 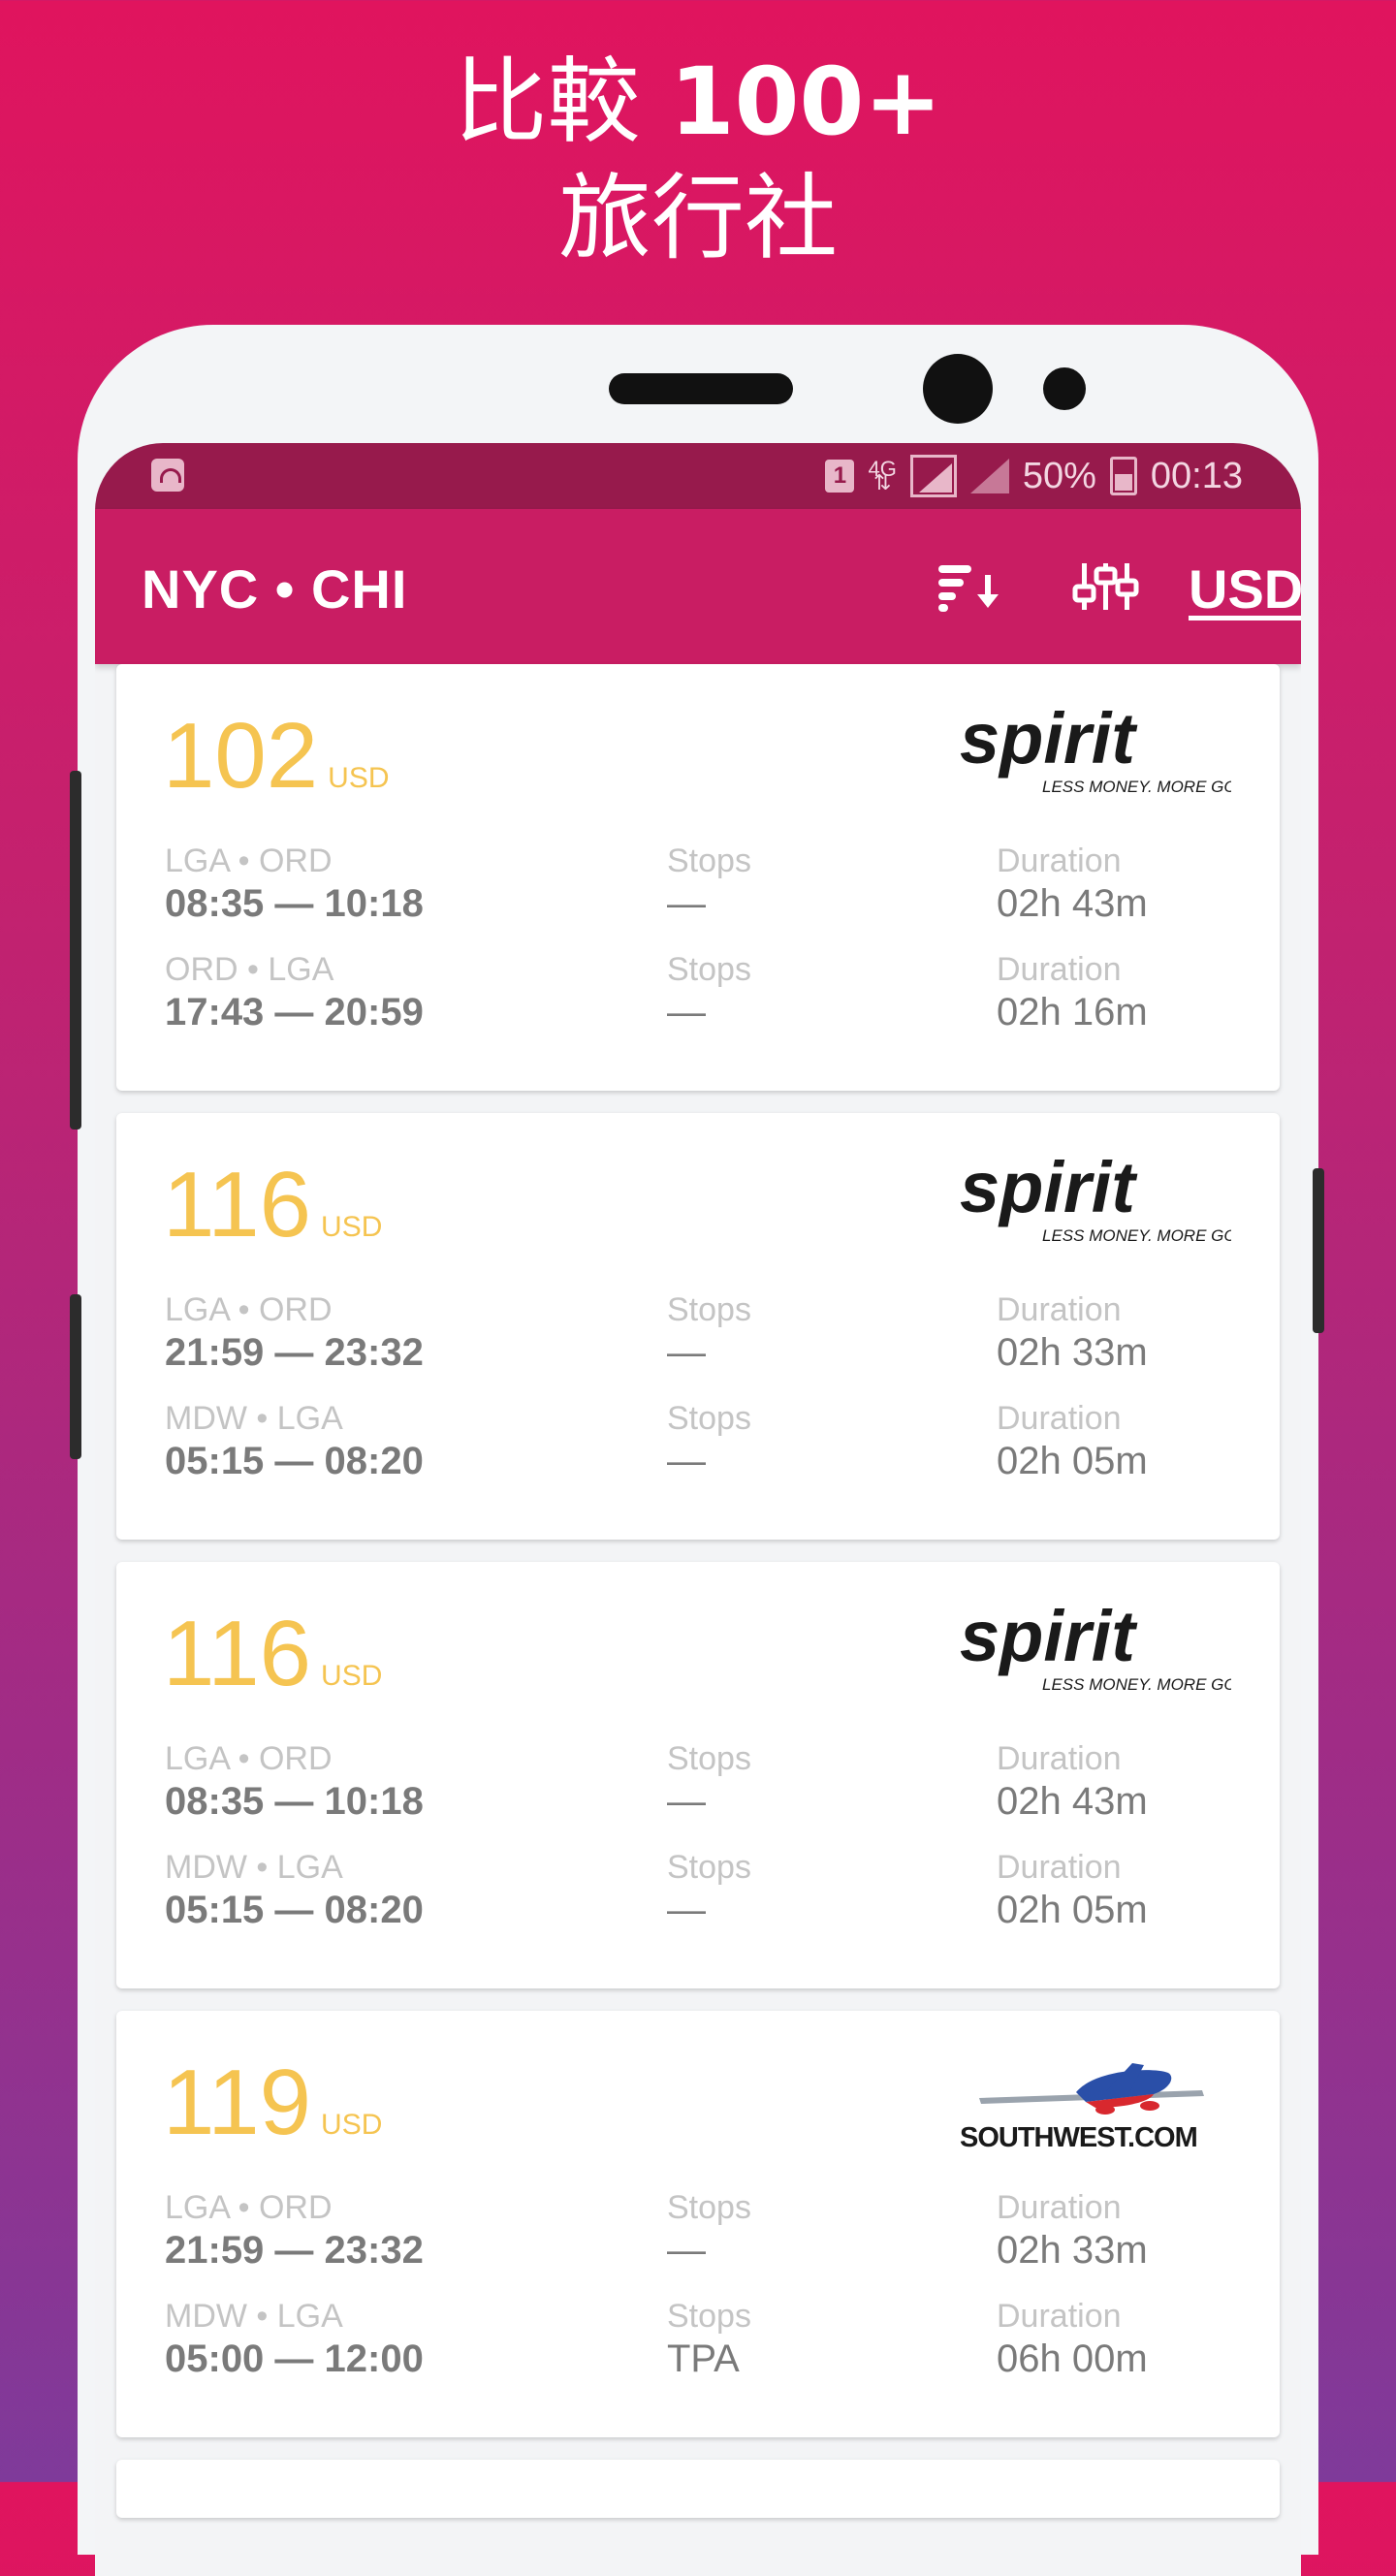 What do you see at coordinates (1072, 903) in the screenshot?
I see `leg-duration: 02h 43m` at bounding box center [1072, 903].